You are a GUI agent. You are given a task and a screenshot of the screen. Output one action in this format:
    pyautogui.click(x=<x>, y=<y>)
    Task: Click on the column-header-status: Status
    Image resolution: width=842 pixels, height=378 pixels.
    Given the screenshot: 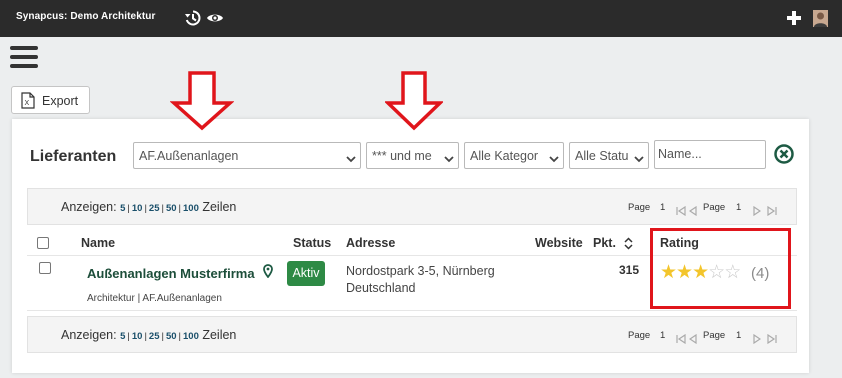 What is the action you would take?
    pyautogui.click(x=312, y=243)
    